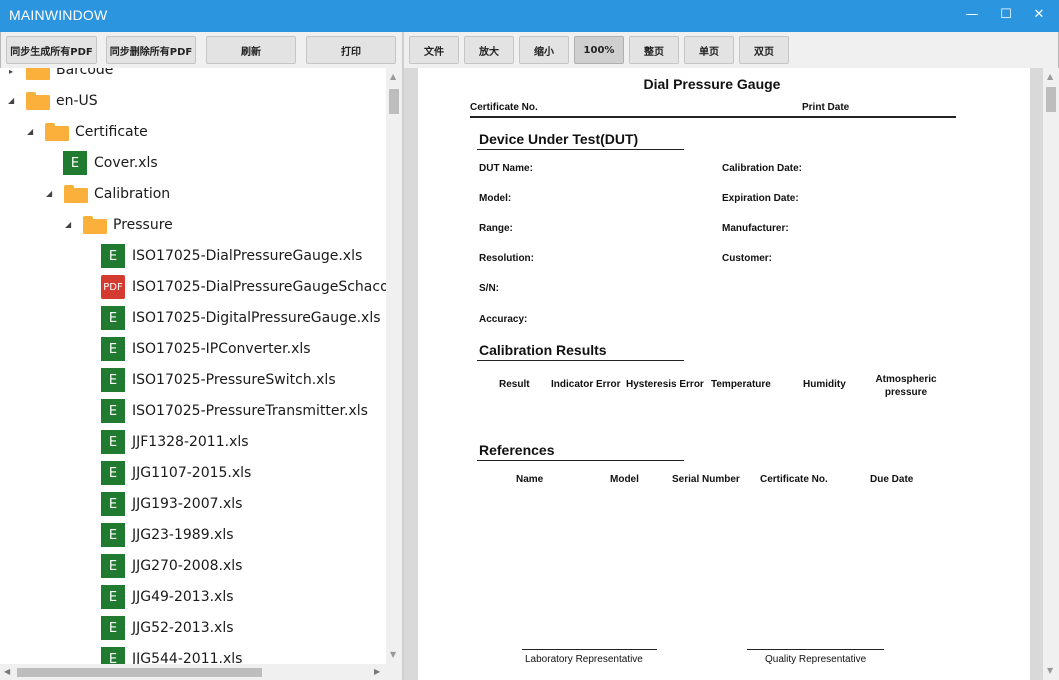 The height and width of the screenshot is (680, 1059). Describe the element at coordinates (495, 198) in the screenshot. I see `dut-field-label: Model:` at that location.